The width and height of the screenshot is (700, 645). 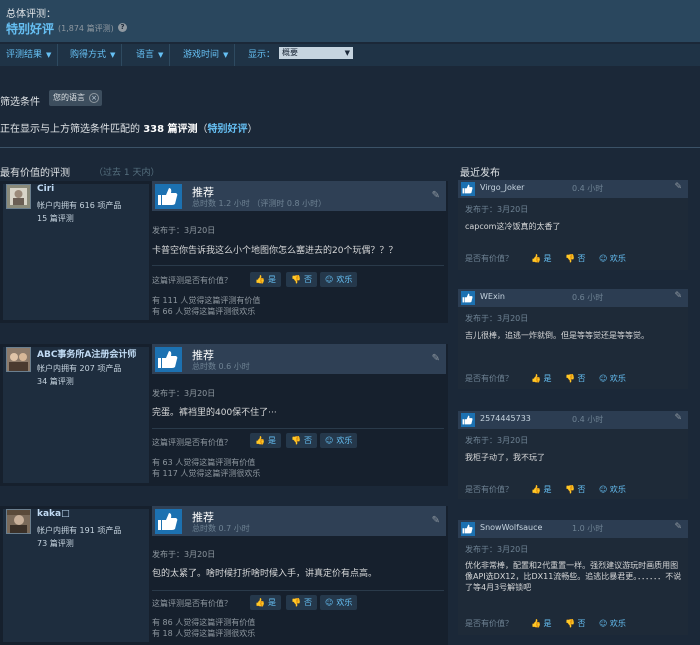 What do you see at coordinates (588, 419) in the screenshot?
I see `recent-hours: 0.4 小时` at bounding box center [588, 419].